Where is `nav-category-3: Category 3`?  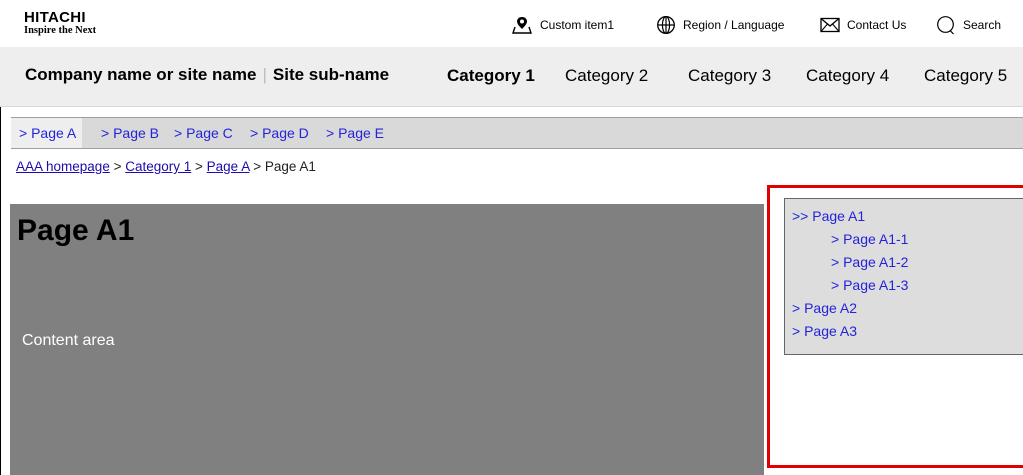
nav-category-3: Category 3 is located at coordinates (729, 76).